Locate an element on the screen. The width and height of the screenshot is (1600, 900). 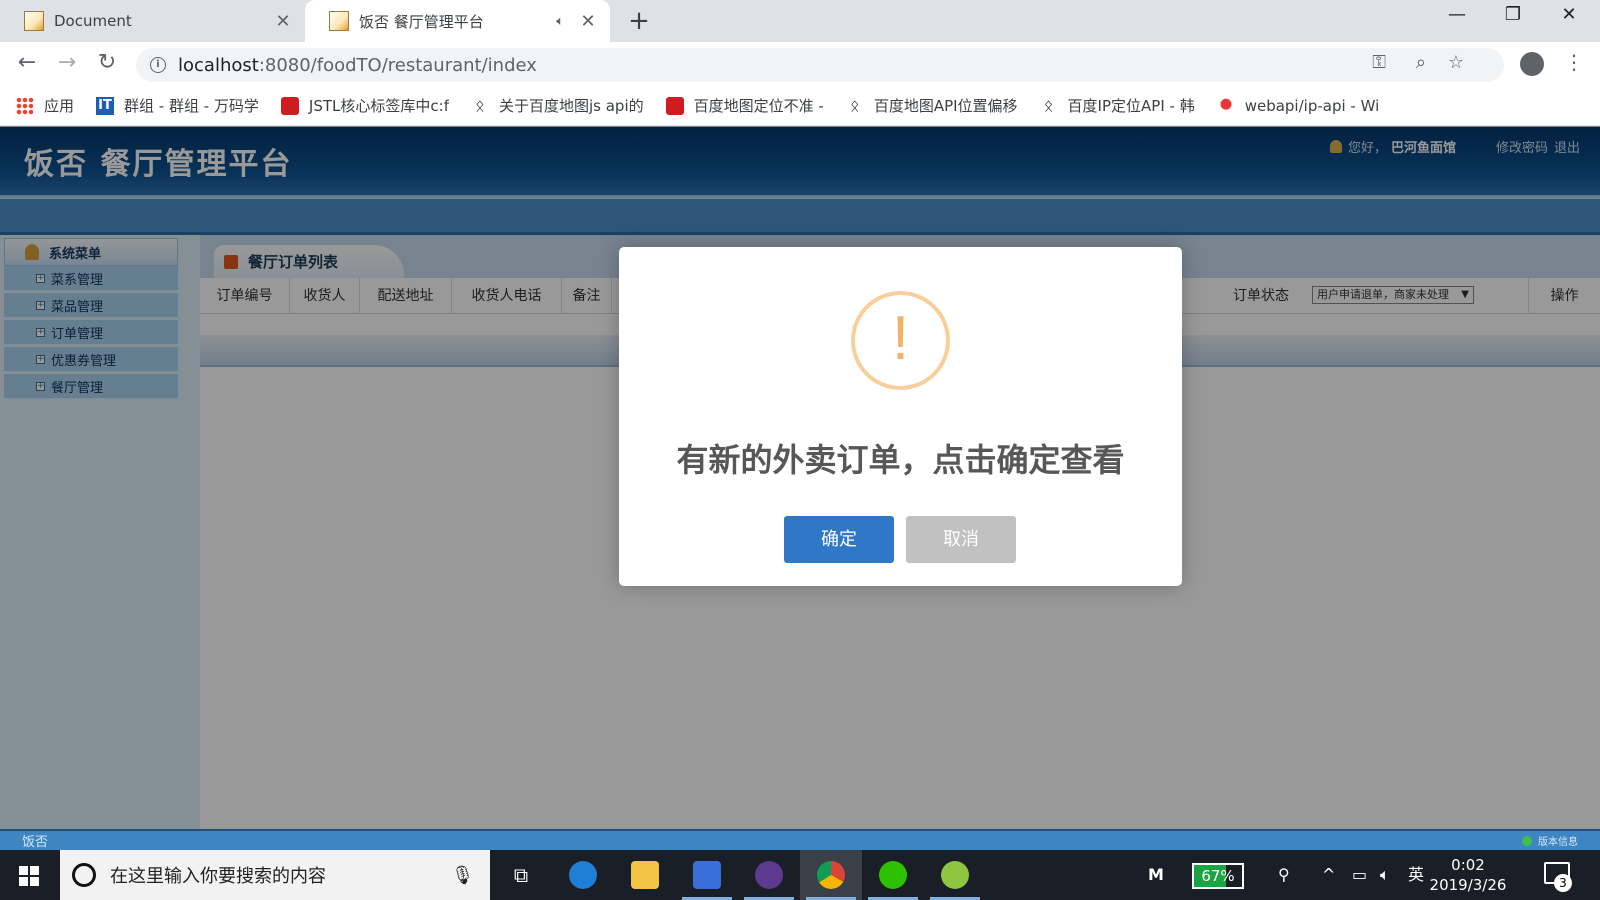
taskbar-explorer is located at coordinates (645, 875).